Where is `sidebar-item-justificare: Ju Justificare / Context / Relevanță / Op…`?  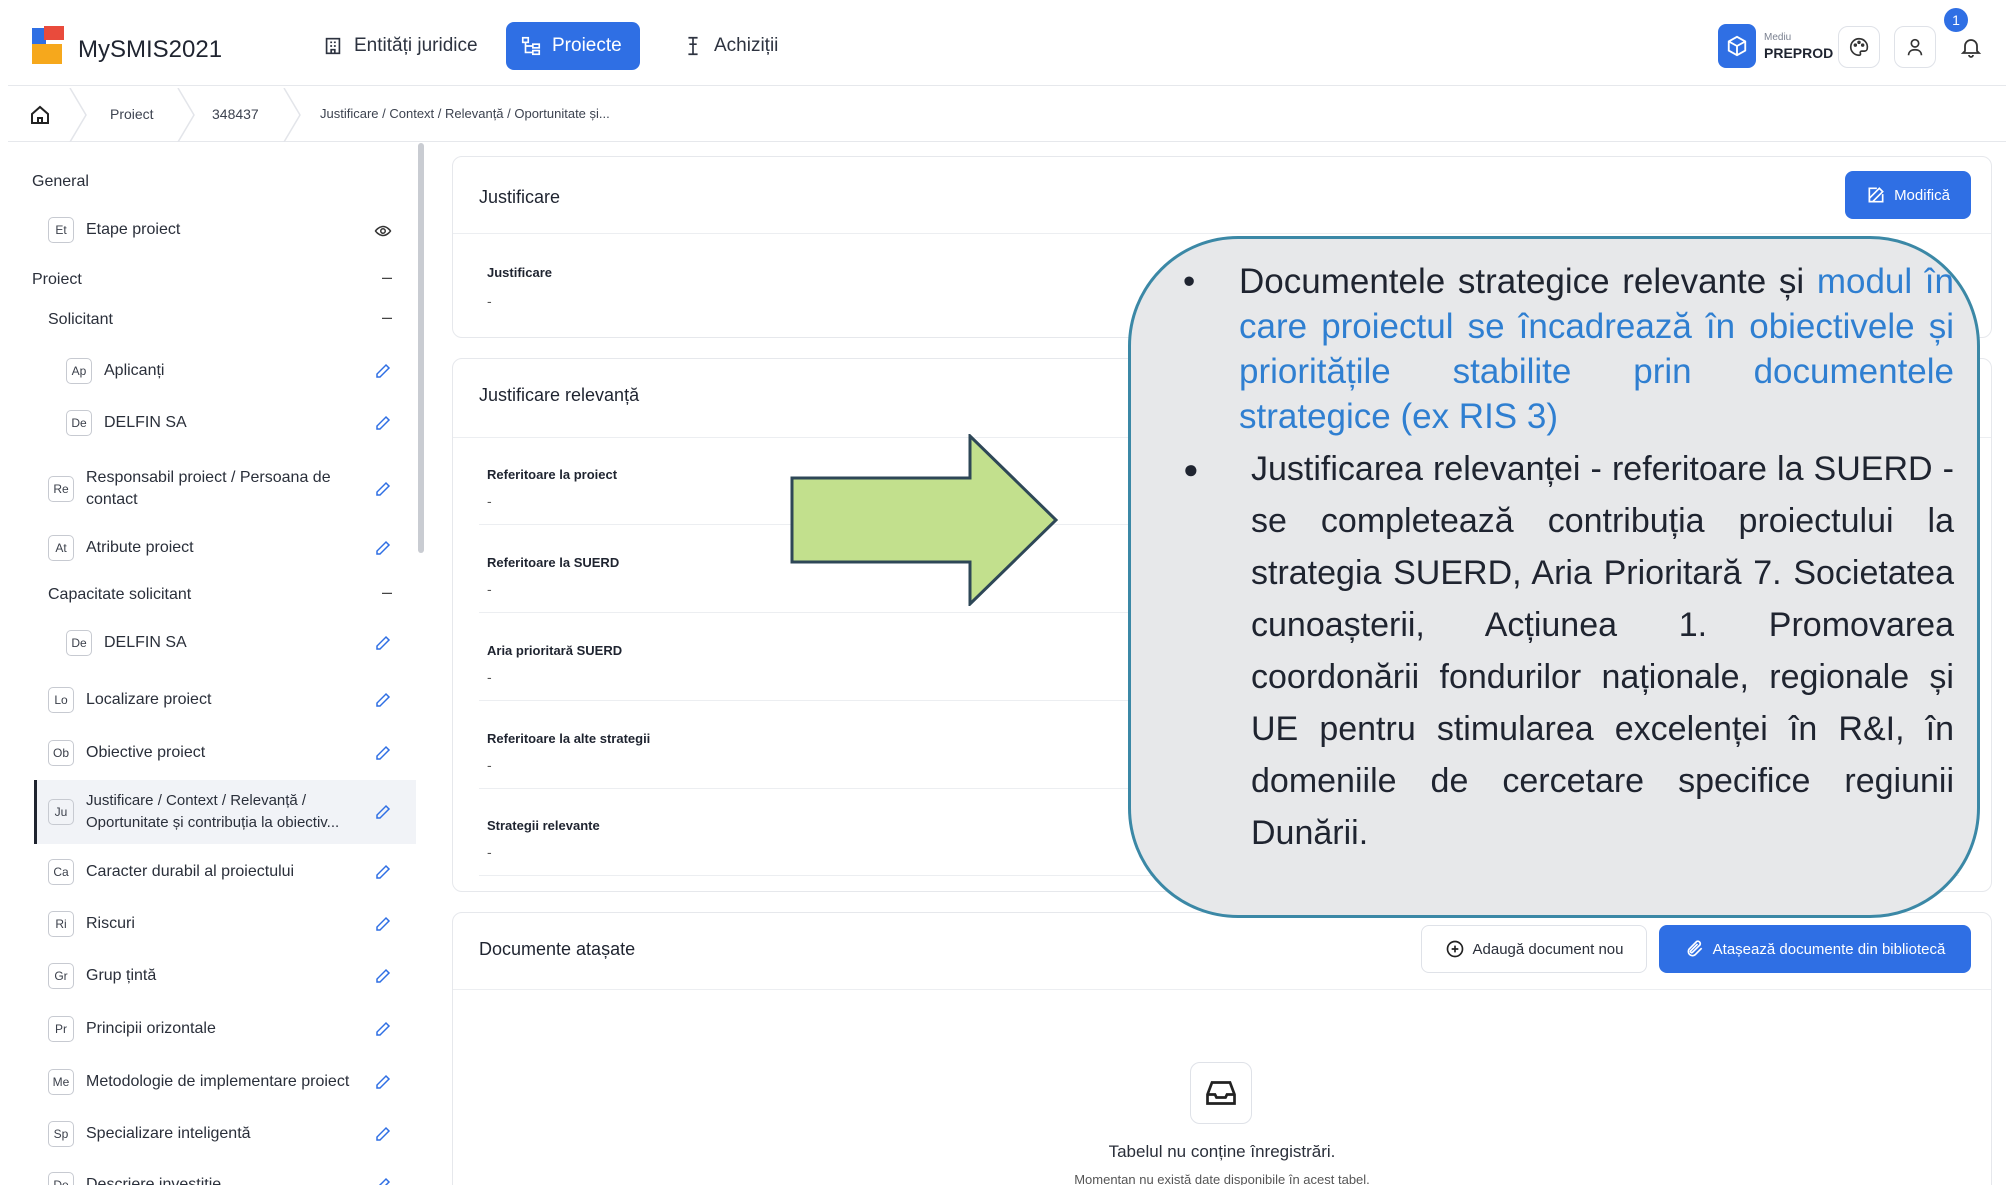 sidebar-item-justificare: Ju Justificare / Context / Relevanță / Op… is located at coordinates (225, 812).